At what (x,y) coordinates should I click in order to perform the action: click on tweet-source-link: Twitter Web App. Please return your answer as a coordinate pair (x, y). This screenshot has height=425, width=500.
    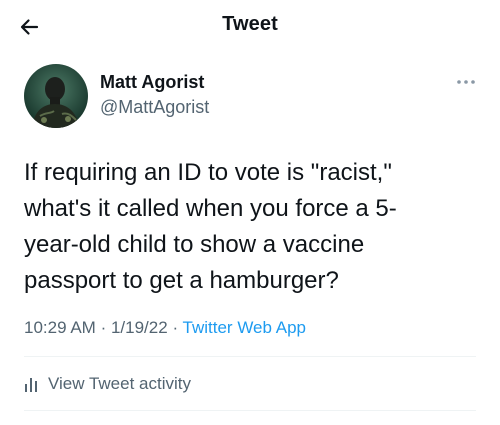
    Looking at the image, I should click on (244, 327).